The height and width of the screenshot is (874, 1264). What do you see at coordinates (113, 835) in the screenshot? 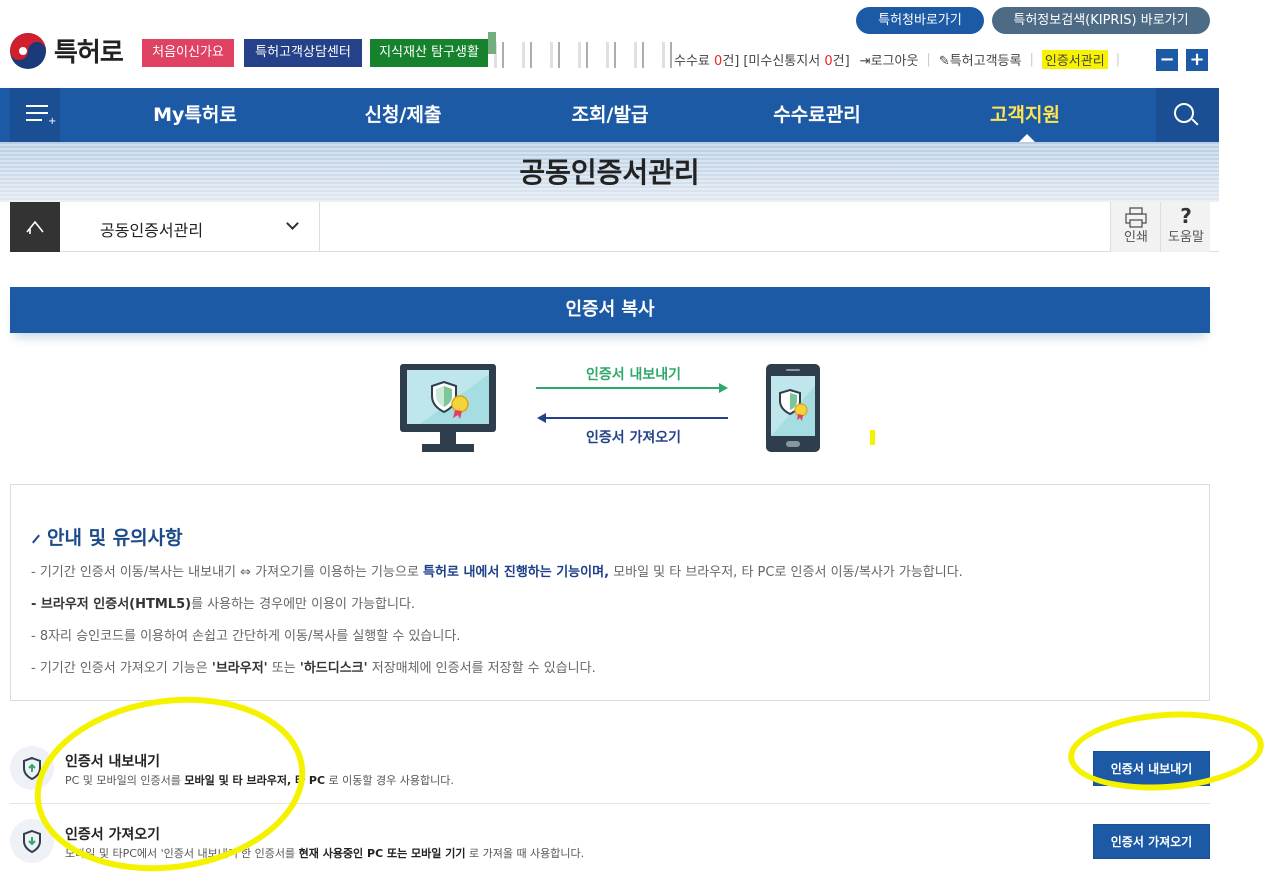
I see `import-title: 인증서 가져오기` at bounding box center [113, 835].